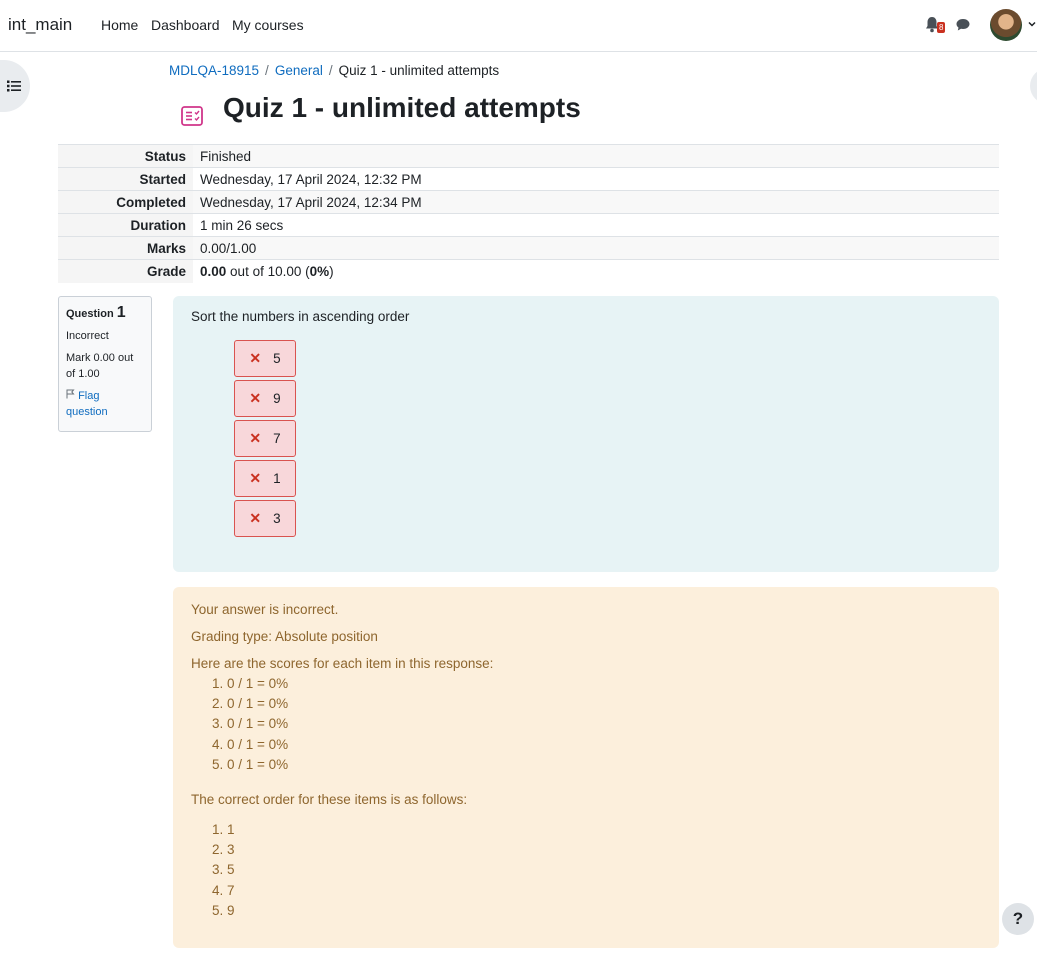  I want to click on ordering-item: ✕ 1, so click(265, 478).